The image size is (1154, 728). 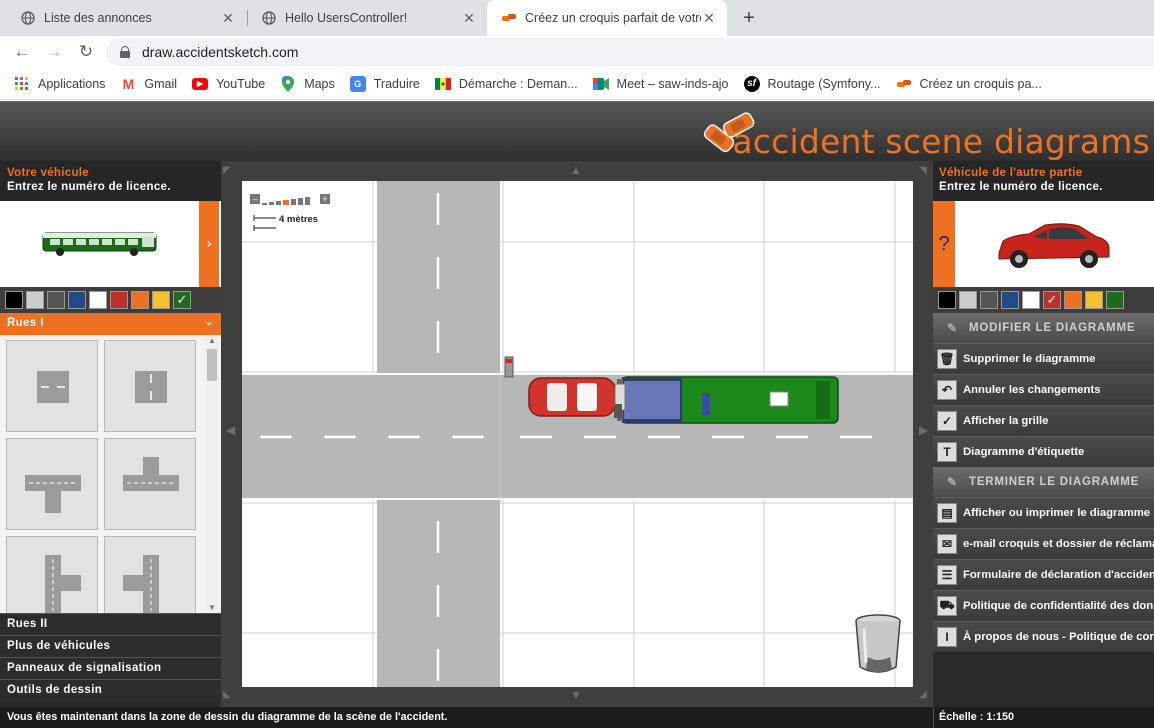 What do you see at coordinates (52, 386) in the screenshot?
I see `street-tile-straight` at bounding box center [52, 386].